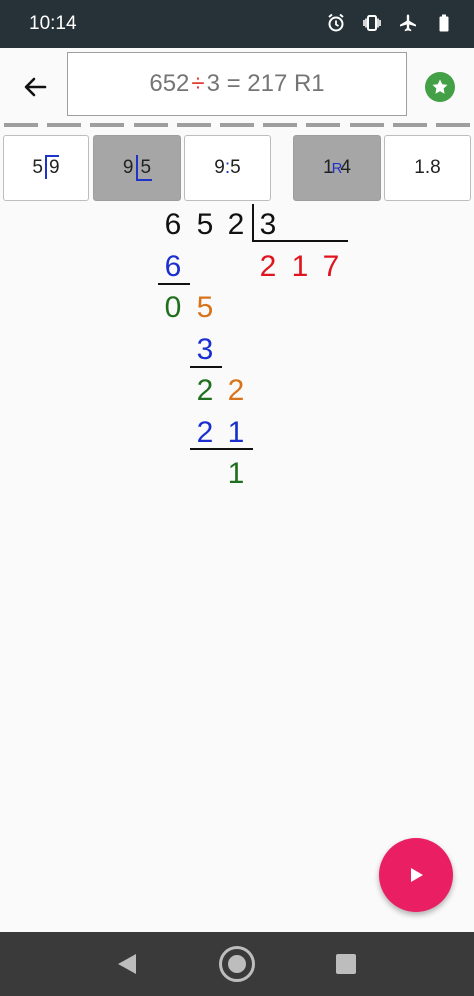 This screenshot has width=474, height=996. I want to click on chip-right-wrap: 5, so click(143, 168).